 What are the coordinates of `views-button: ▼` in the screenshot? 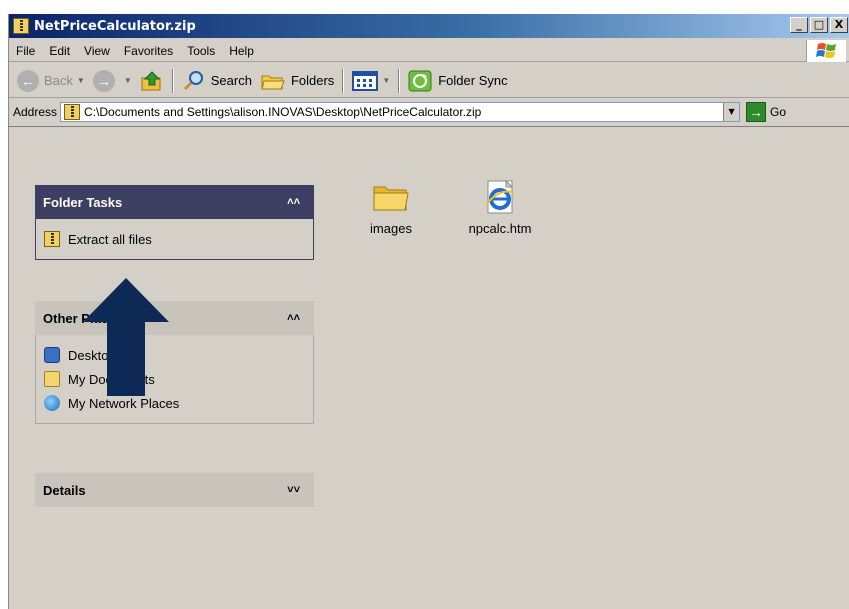 It's located at (371, 81).